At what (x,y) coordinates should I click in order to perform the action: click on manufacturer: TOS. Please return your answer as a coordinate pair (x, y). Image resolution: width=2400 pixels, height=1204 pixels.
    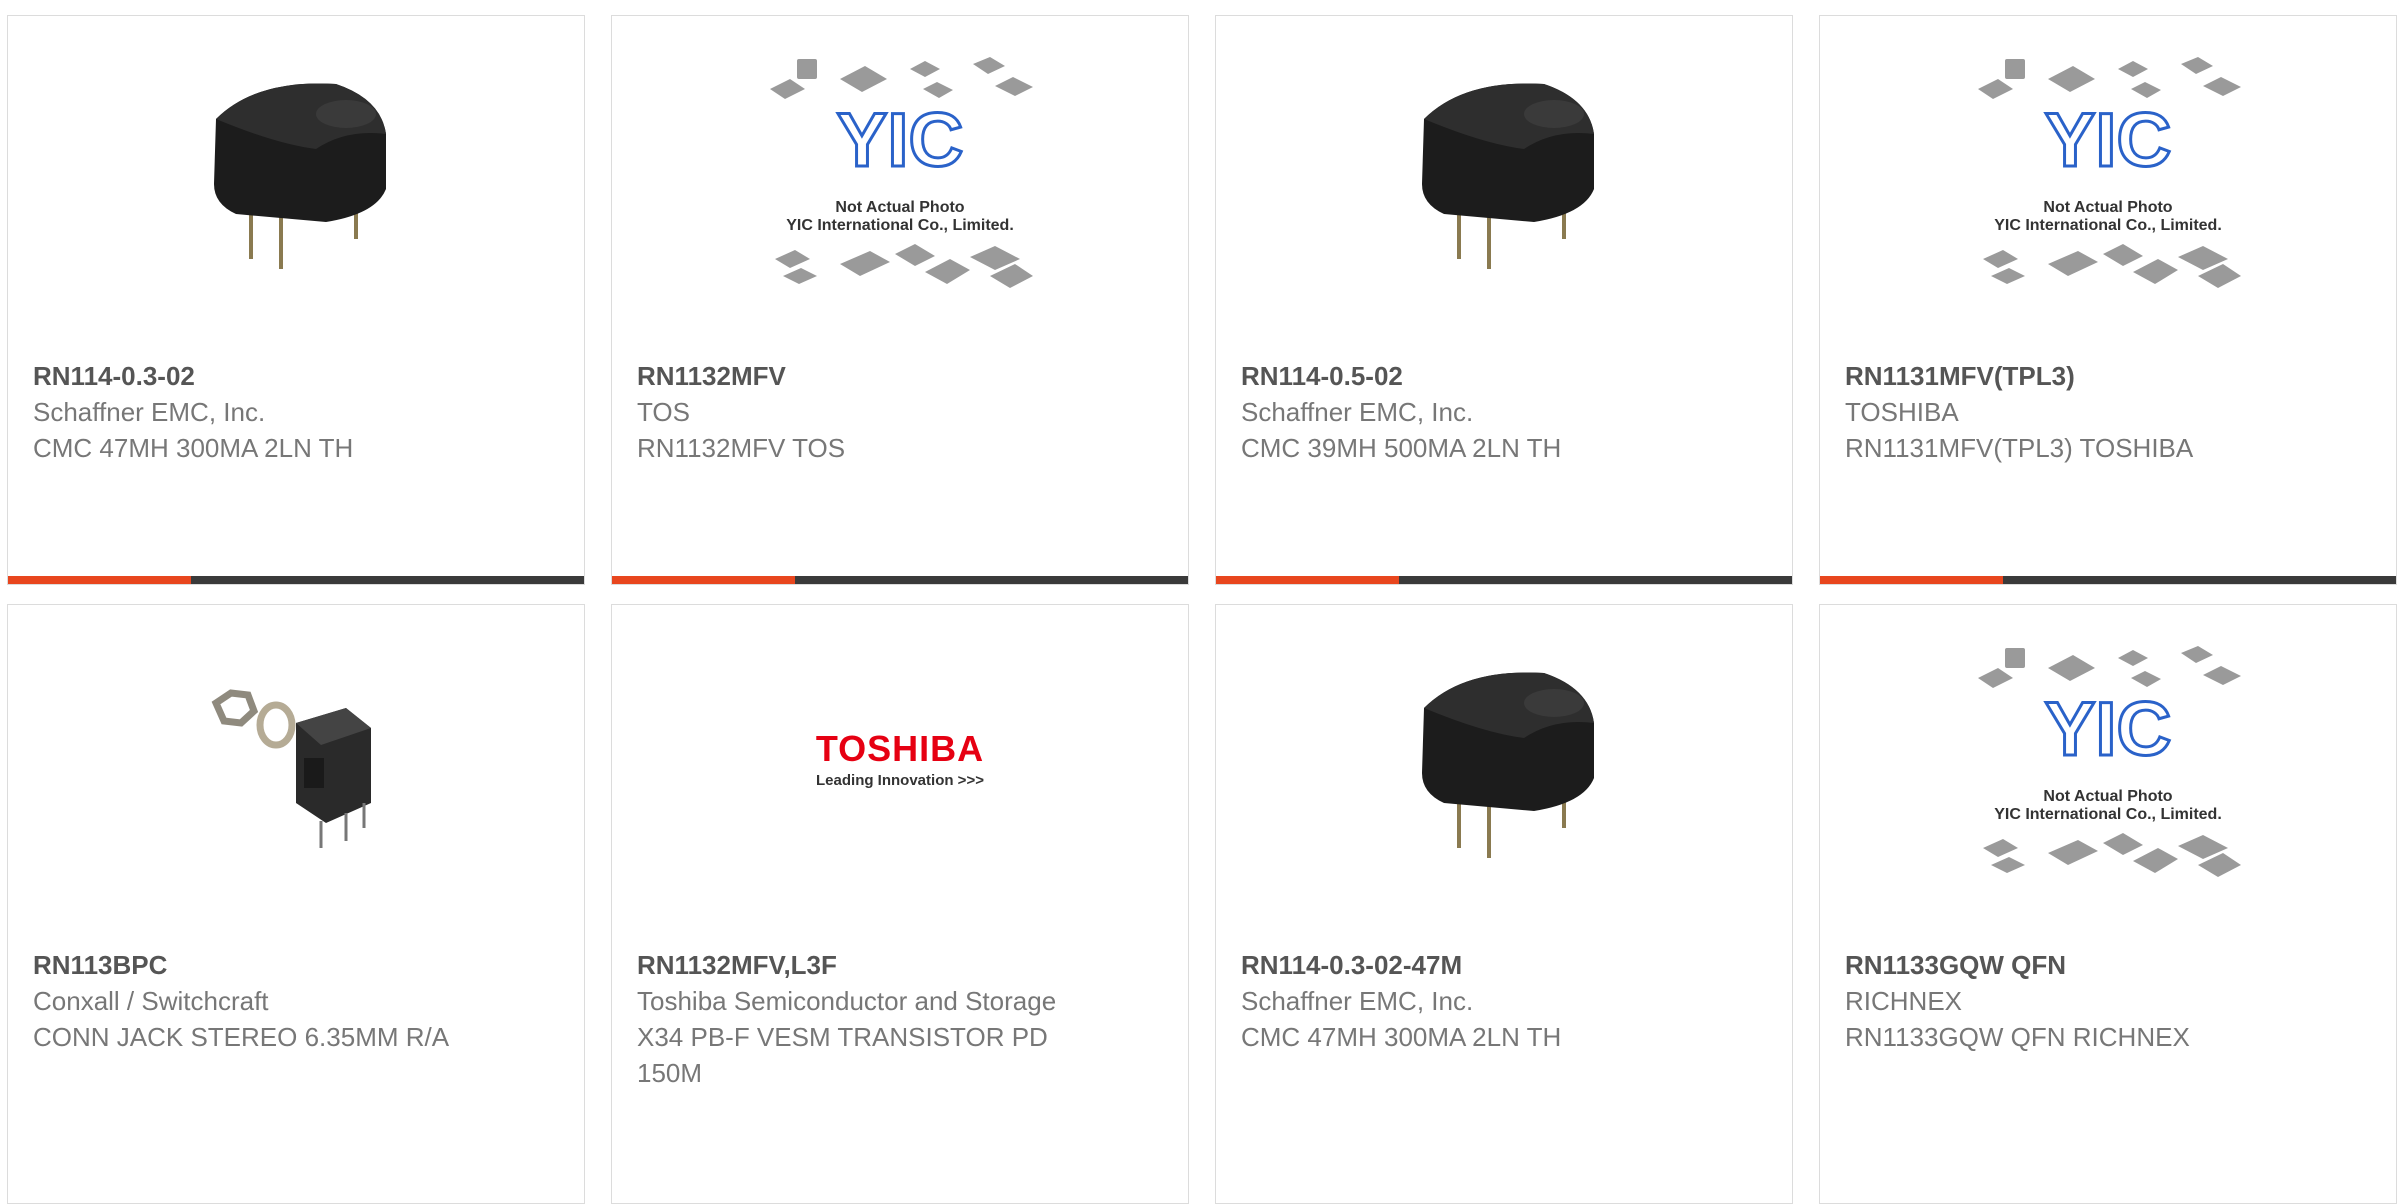
    Looking at the image, I should click on (663, 412).